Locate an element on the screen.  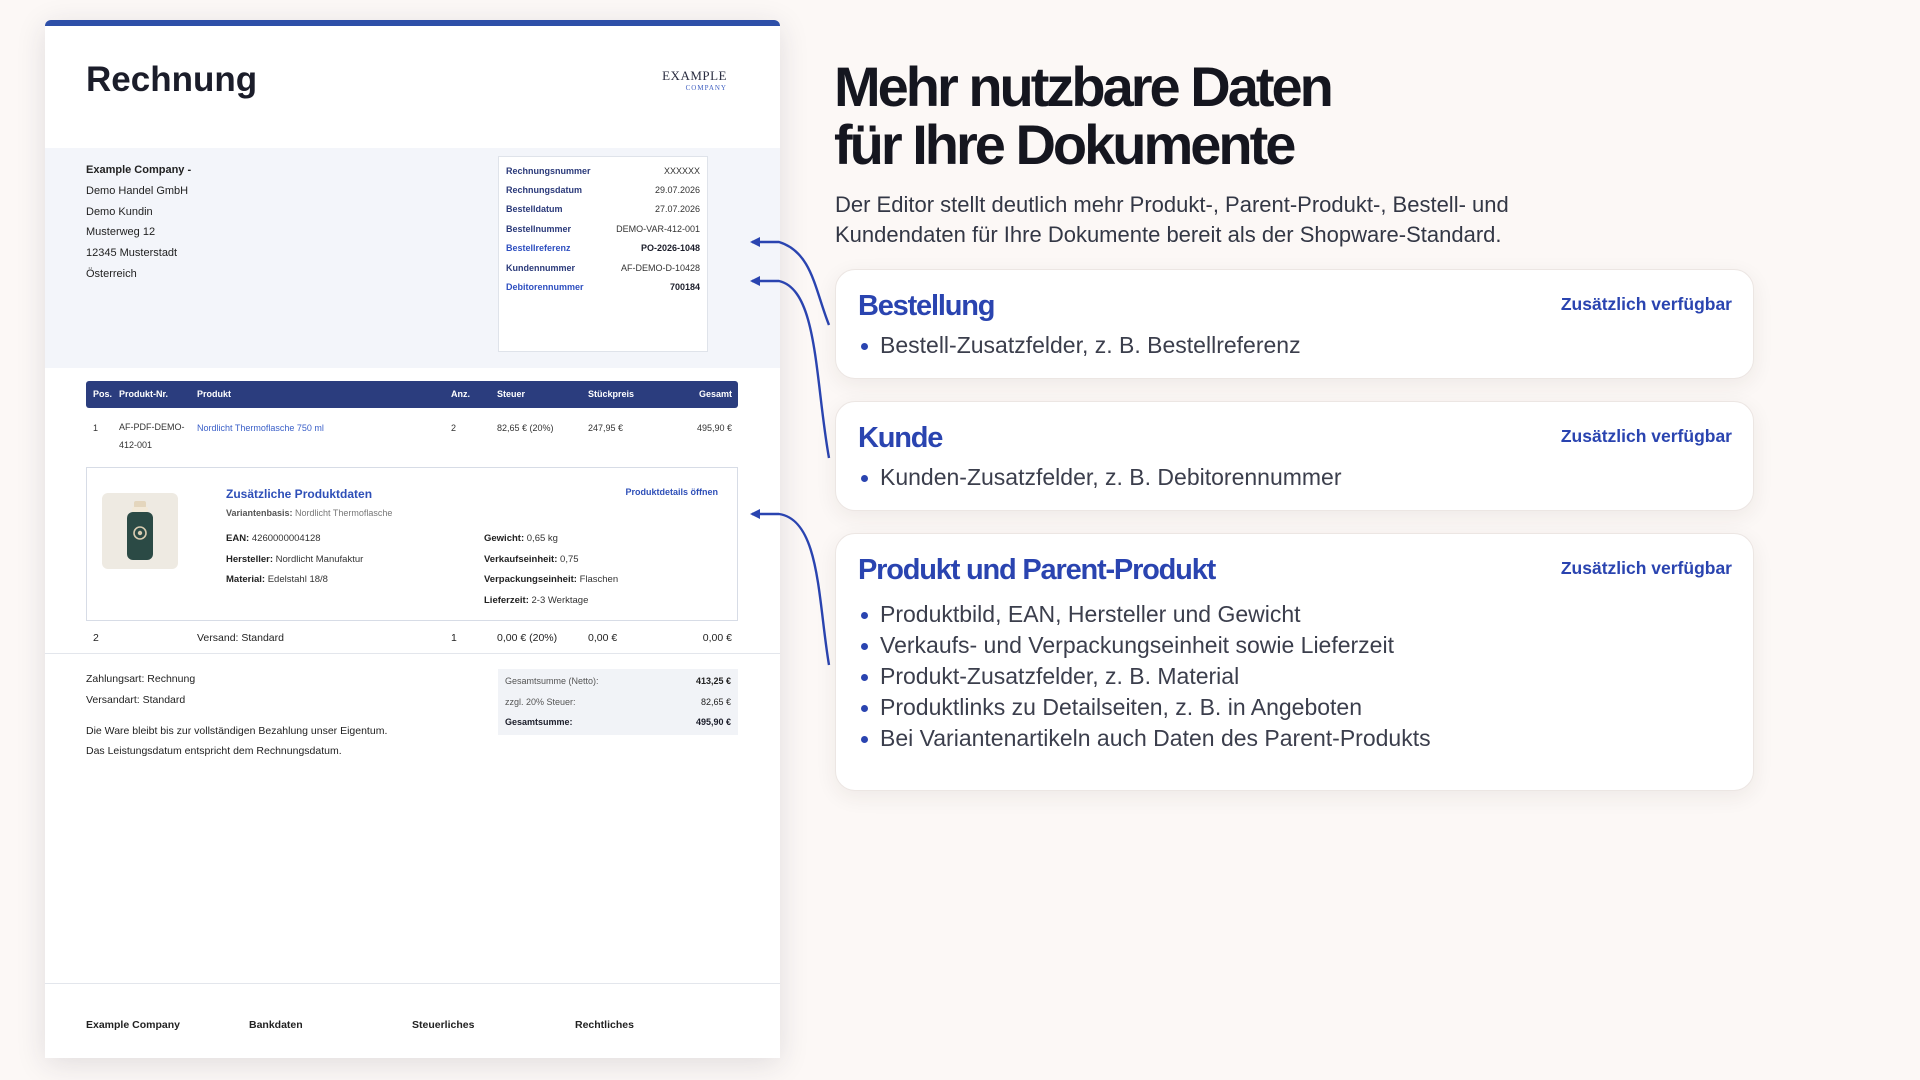
variant-base: Variantenbasis: Nordlicht Thermoflasche is located at coordinates (309, 513).